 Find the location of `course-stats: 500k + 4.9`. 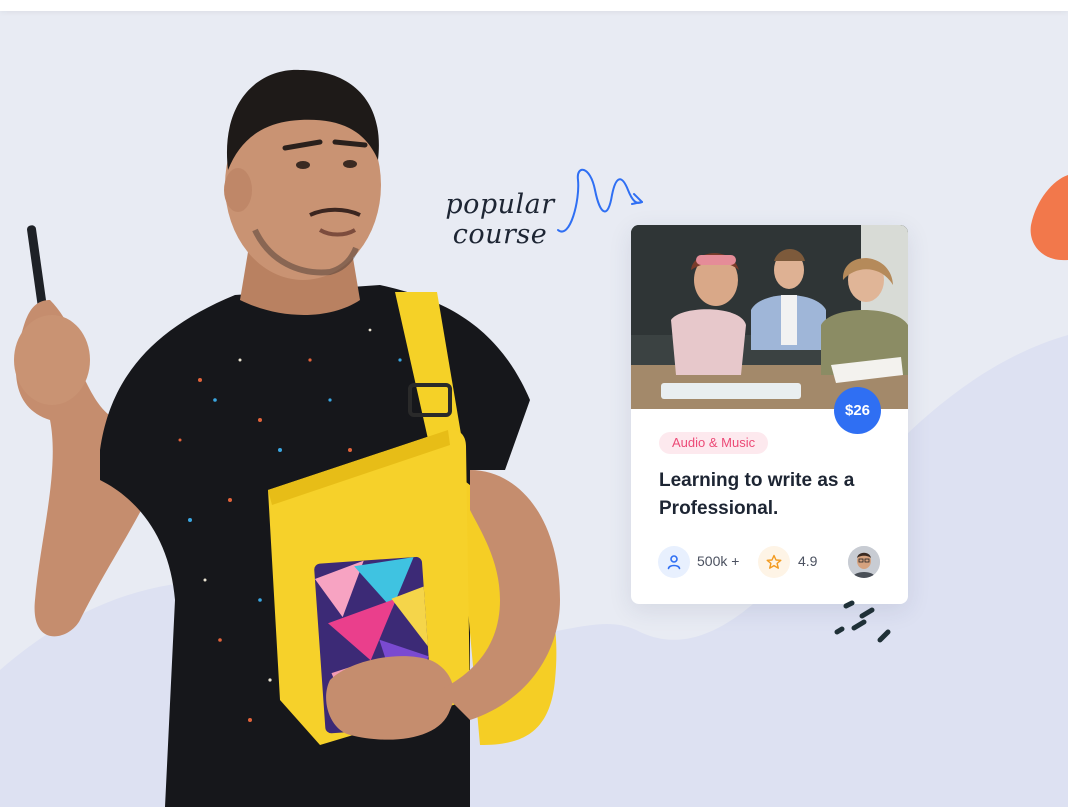

course-stats: 500k + 4.9 is located at coordinates (770, 562).